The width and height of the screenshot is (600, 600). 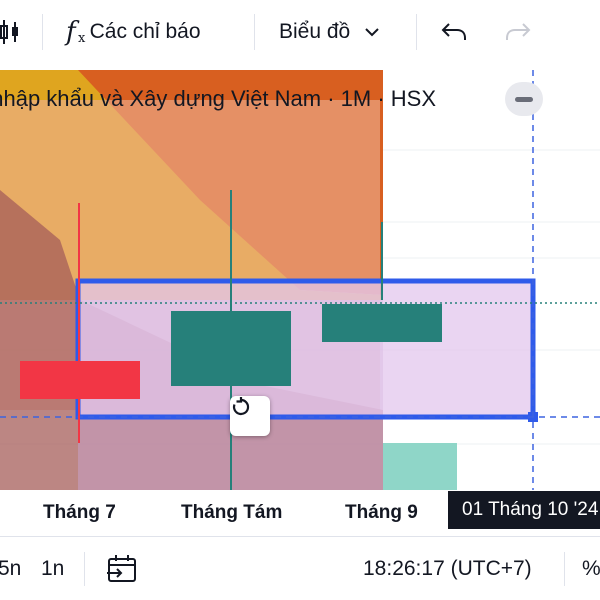 I want to click on time-tick: Tháng 9, so click(x=381, y=512).